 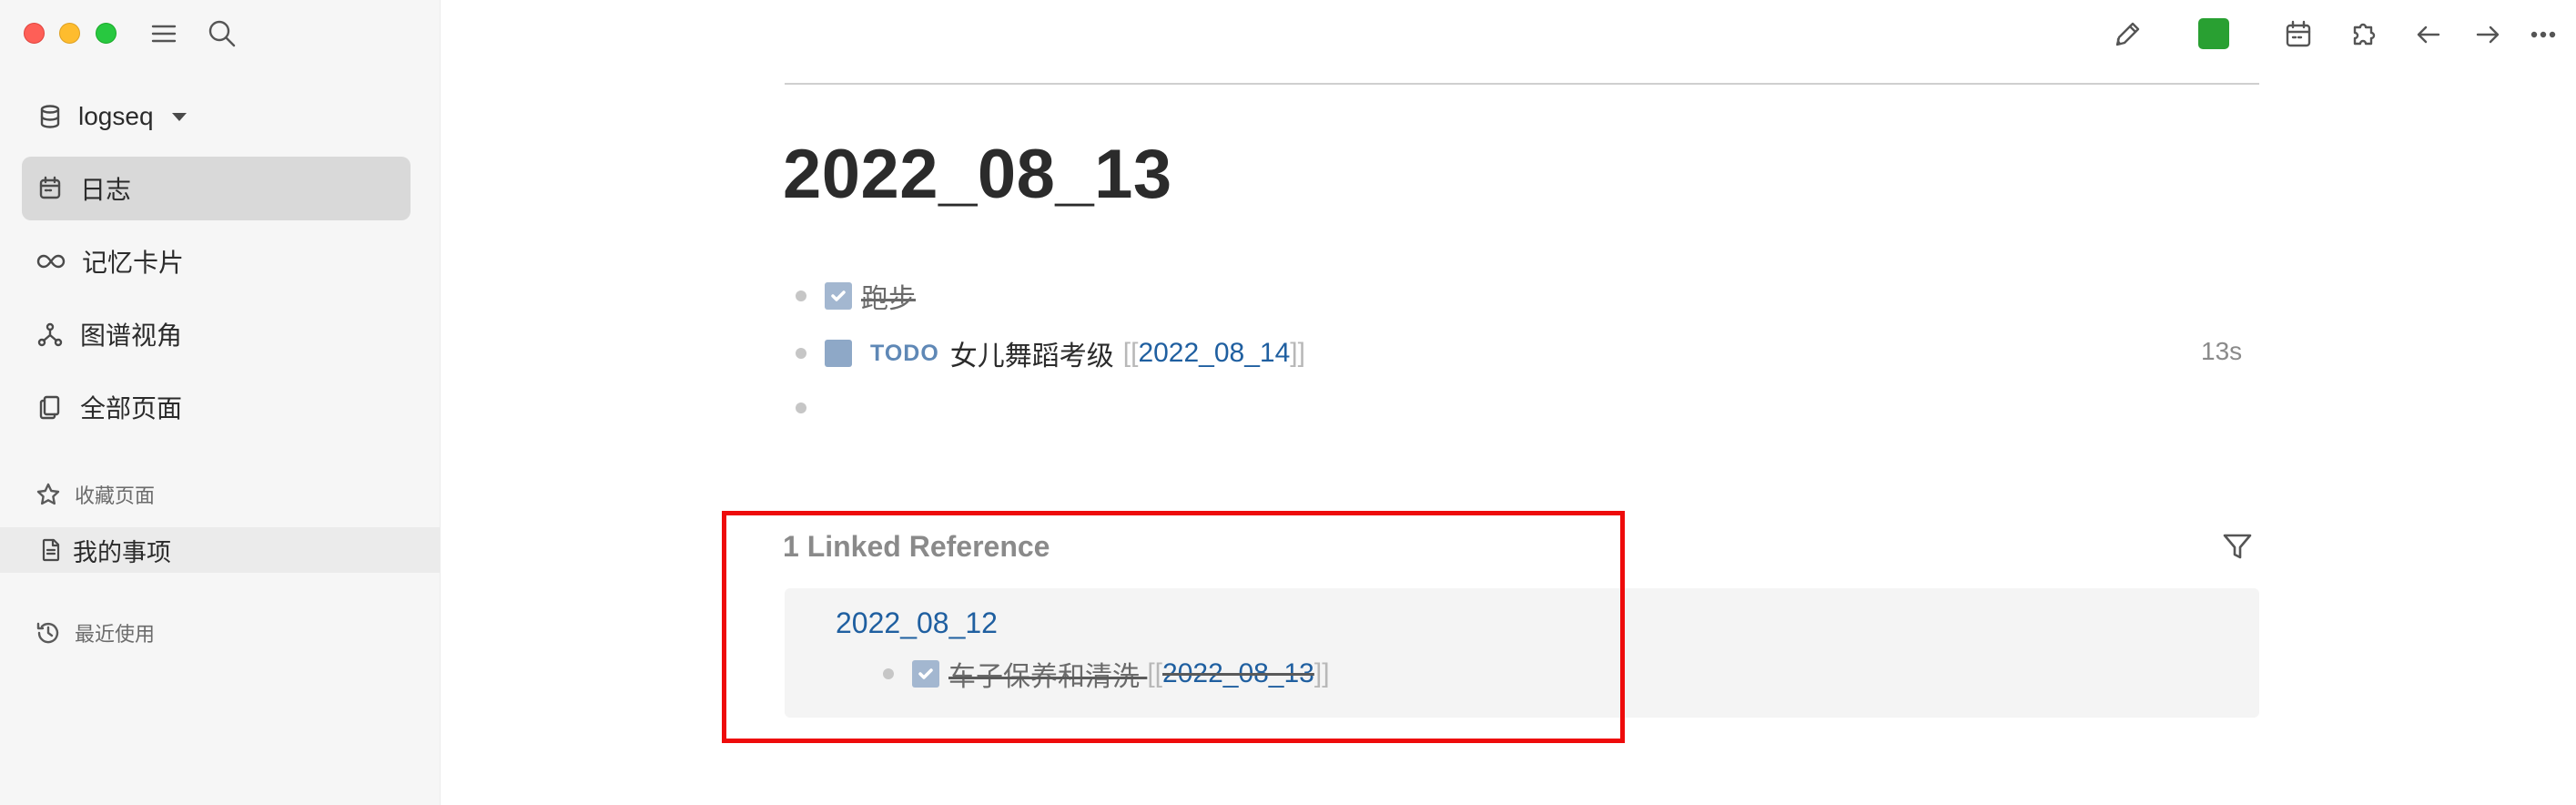 I want to click on page-title: 2022_08_13, so click(x=977, y=174).